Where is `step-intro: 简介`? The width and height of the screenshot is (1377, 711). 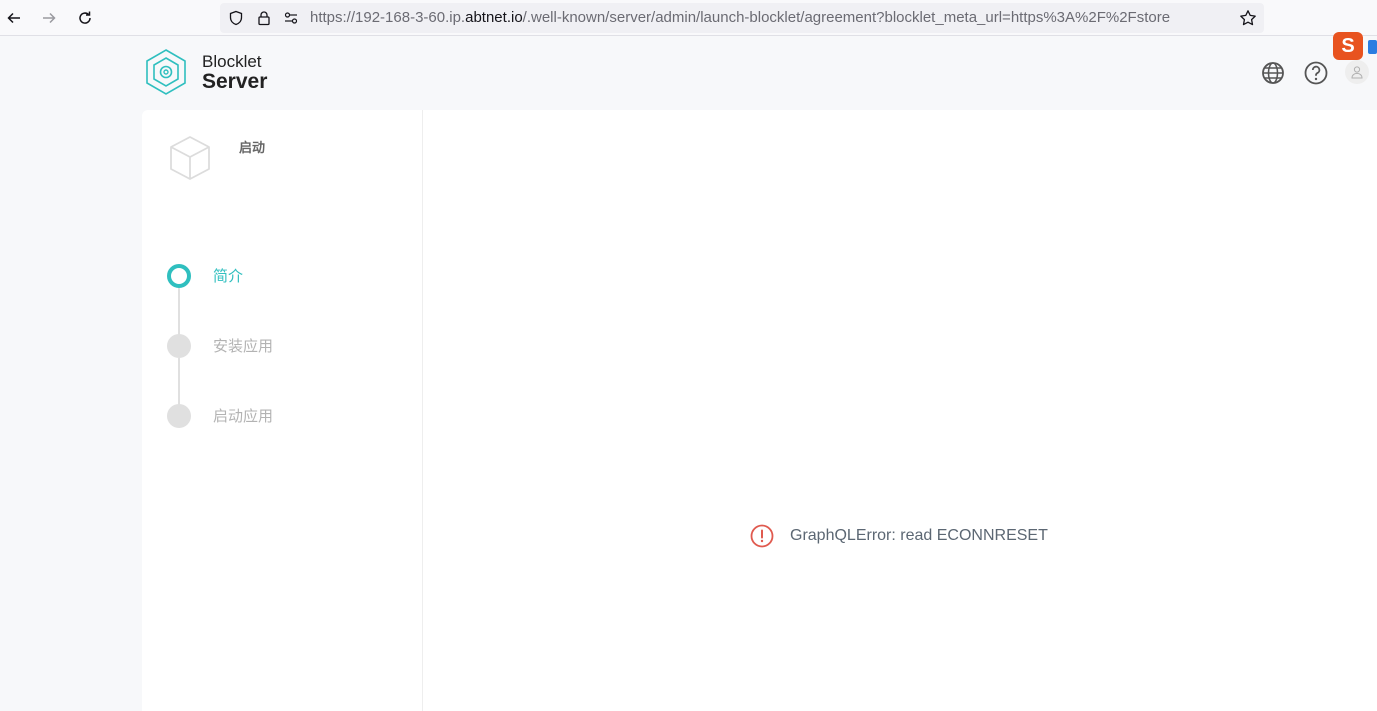 step-intro: 简介 is located at coordinates (228, 276).